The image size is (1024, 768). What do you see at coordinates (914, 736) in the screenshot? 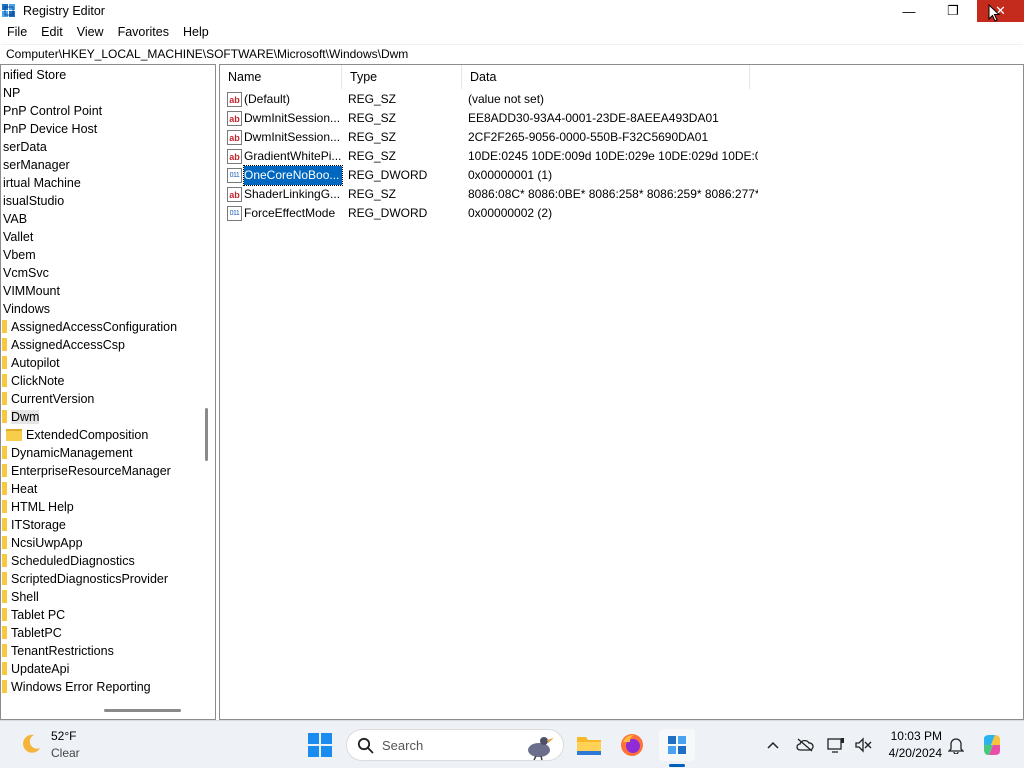
I see `clock-time: 10:03 PM` at bounding box center [914, 736].